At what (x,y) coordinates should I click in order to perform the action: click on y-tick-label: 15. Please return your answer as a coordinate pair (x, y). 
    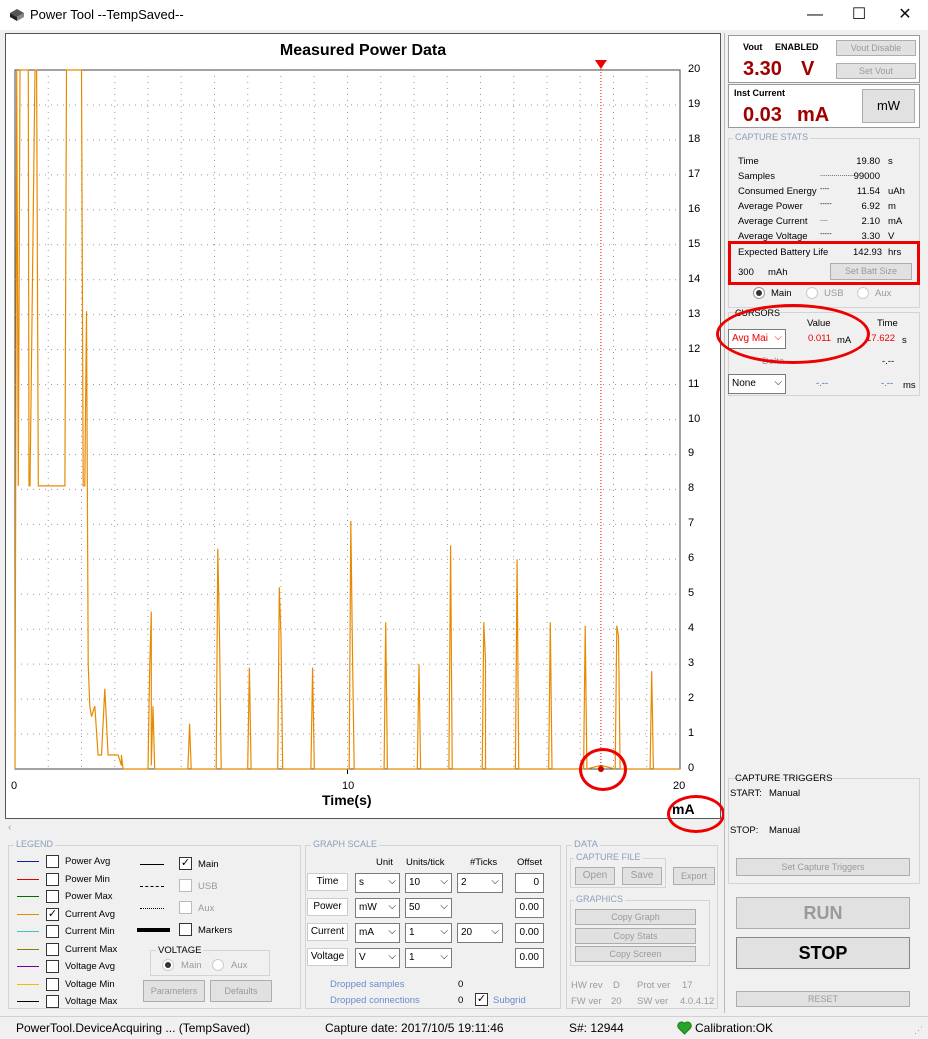
    Looking at the image, I should click on (694, 243).